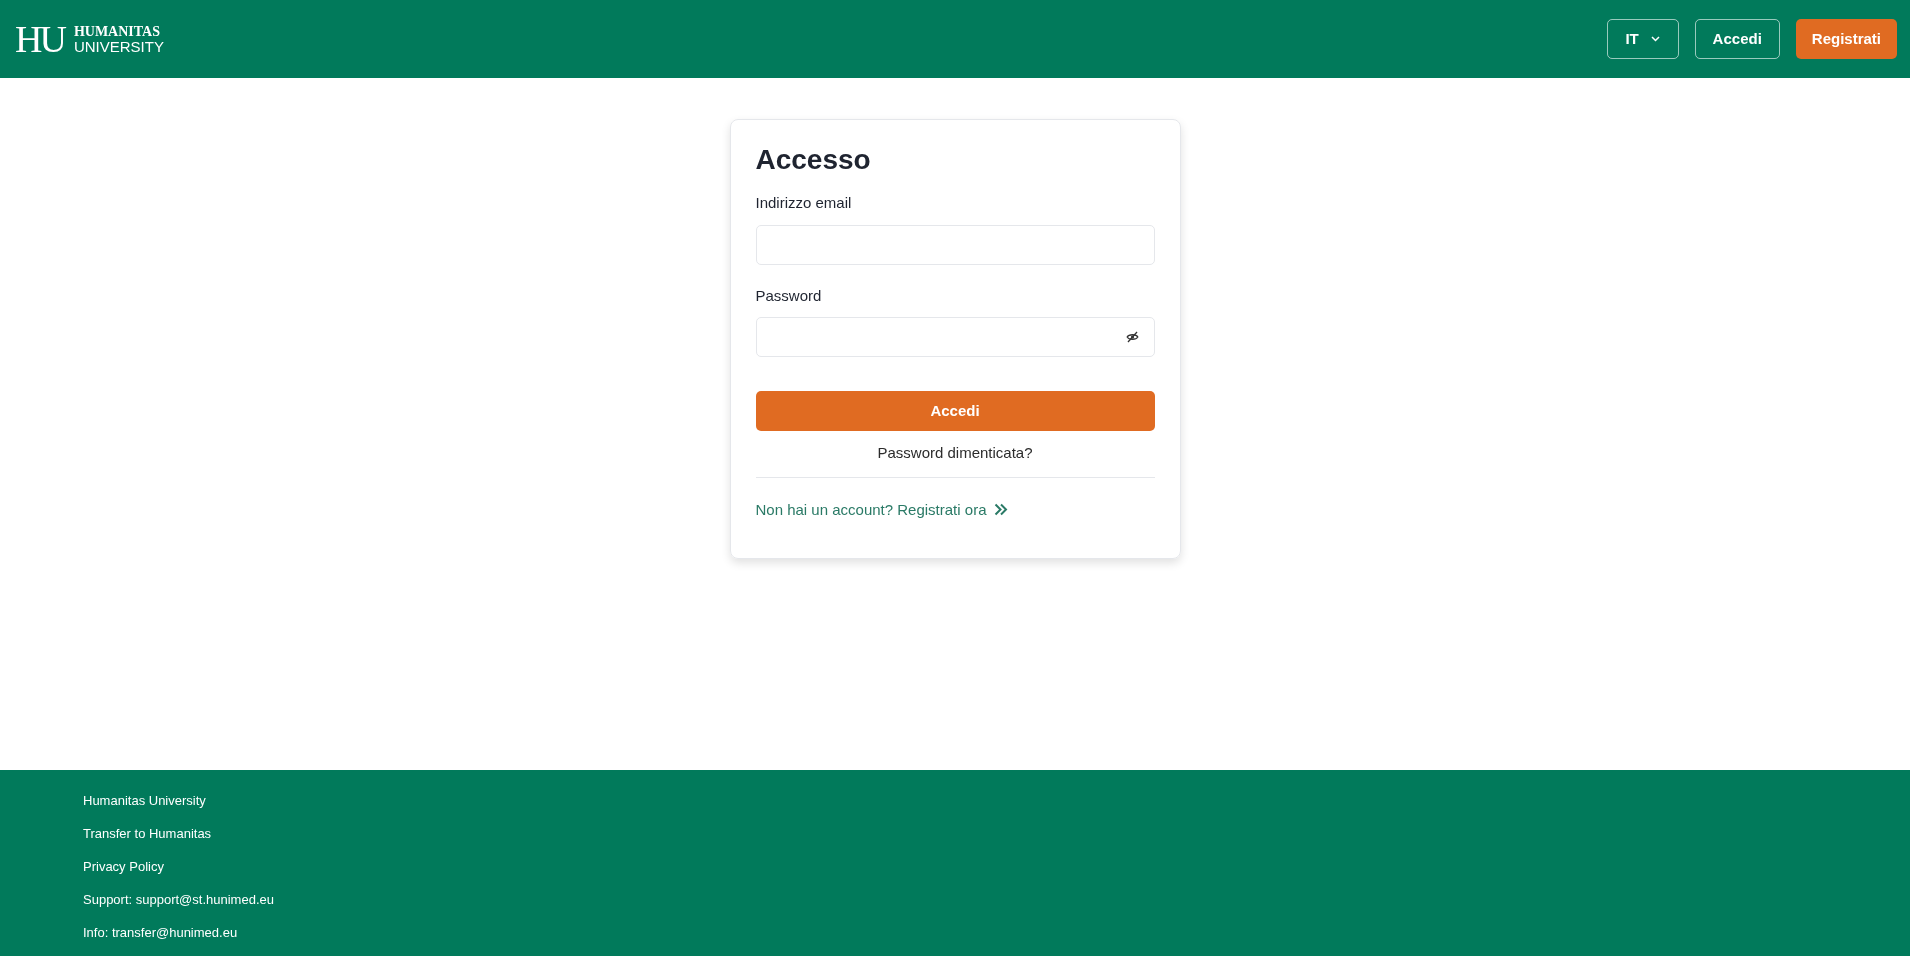 The image size is (1910, 956). Describe the element at coordinates (1846, 39) in the screenshot. I see `register-button: Registrati` at that location.